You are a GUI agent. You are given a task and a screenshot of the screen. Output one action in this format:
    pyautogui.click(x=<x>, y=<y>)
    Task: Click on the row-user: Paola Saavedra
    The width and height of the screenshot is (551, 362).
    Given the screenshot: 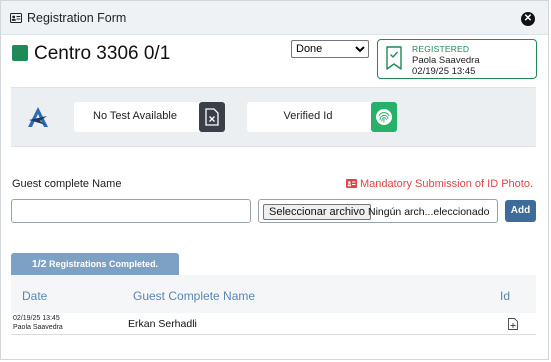 What is the action you would take?
    pyautogui.click(x=38, y=327)
    